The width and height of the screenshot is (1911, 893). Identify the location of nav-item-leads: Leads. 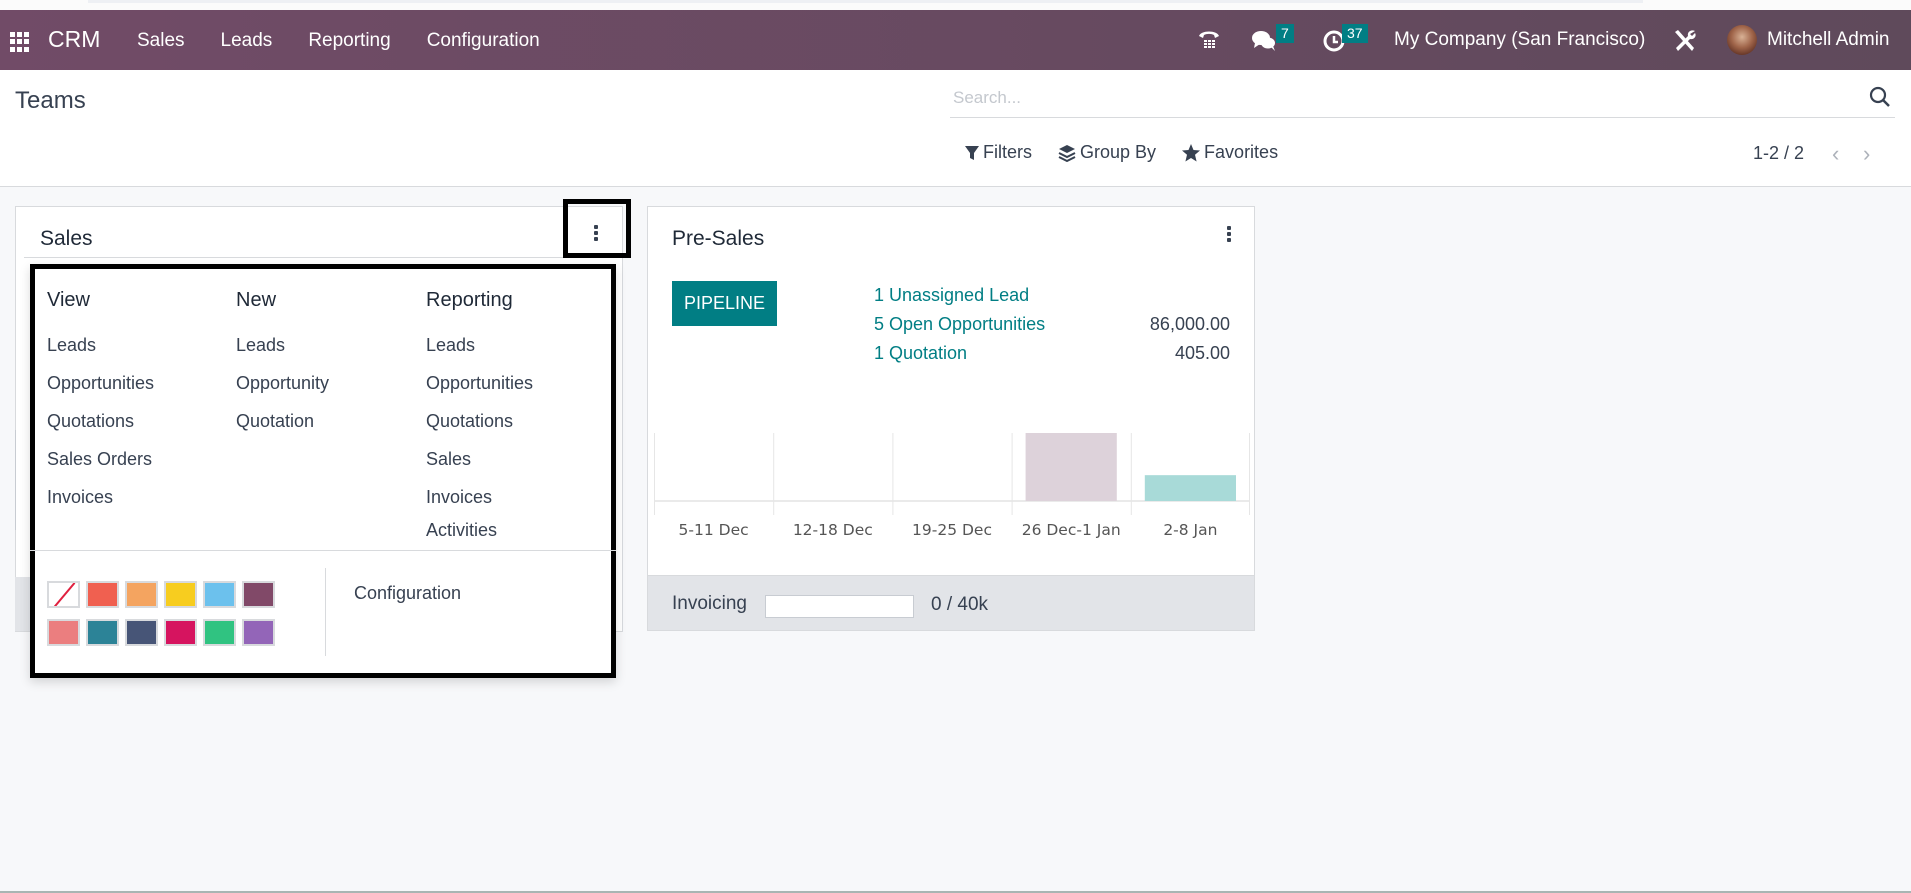
(247, 41).